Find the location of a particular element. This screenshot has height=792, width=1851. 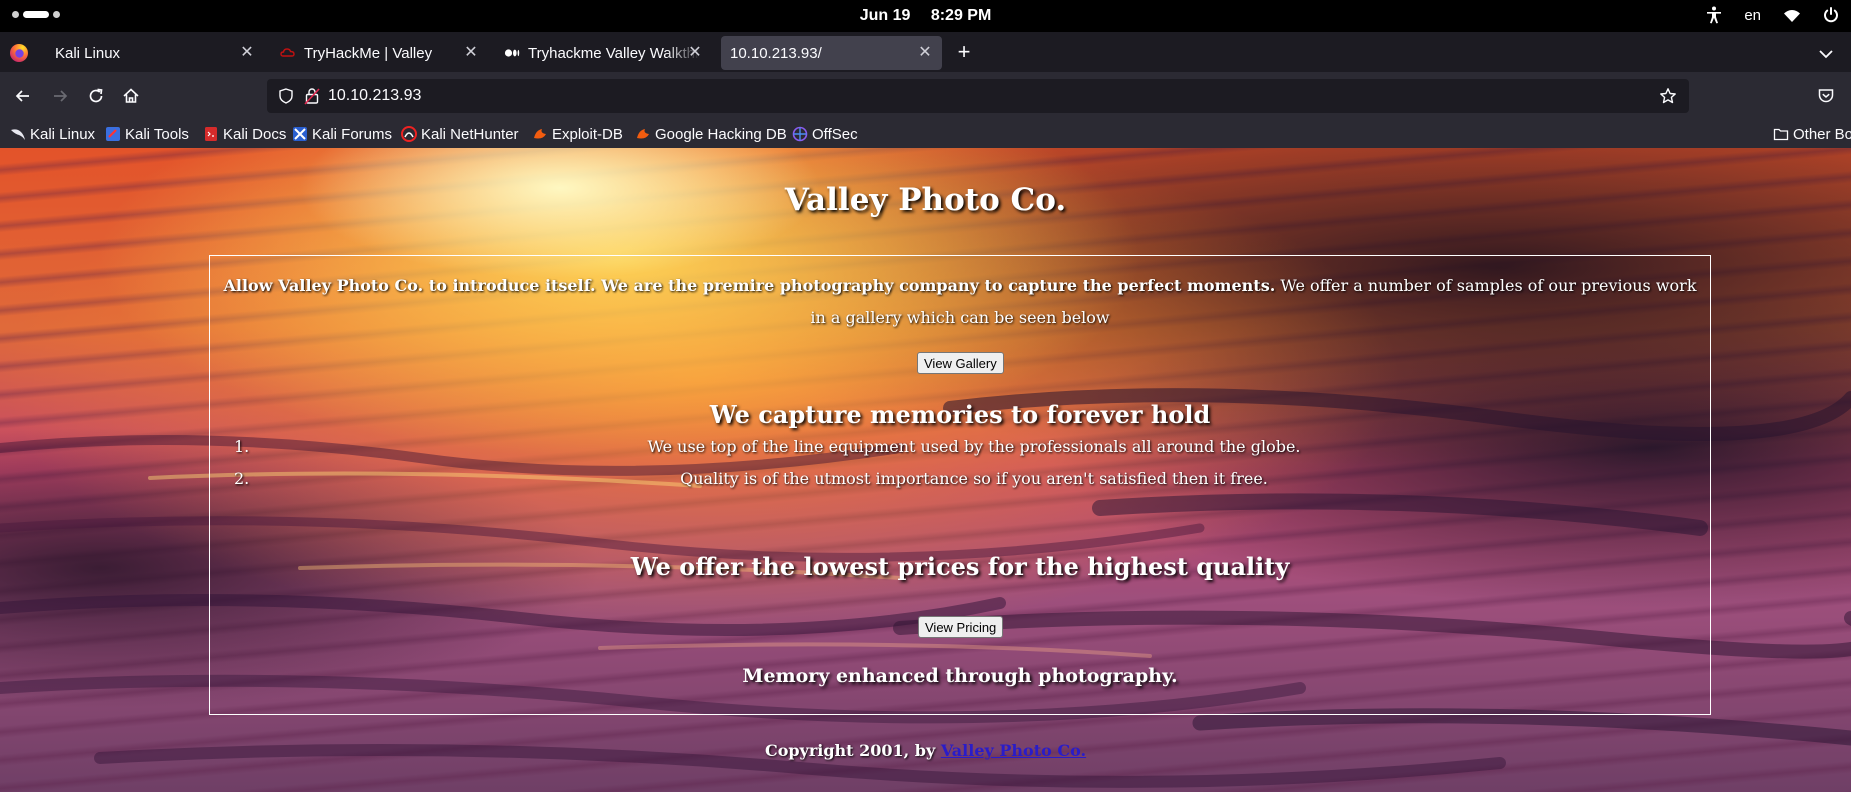

clock: Jun 19 8:29 PM is located at coordinates (925, 16).